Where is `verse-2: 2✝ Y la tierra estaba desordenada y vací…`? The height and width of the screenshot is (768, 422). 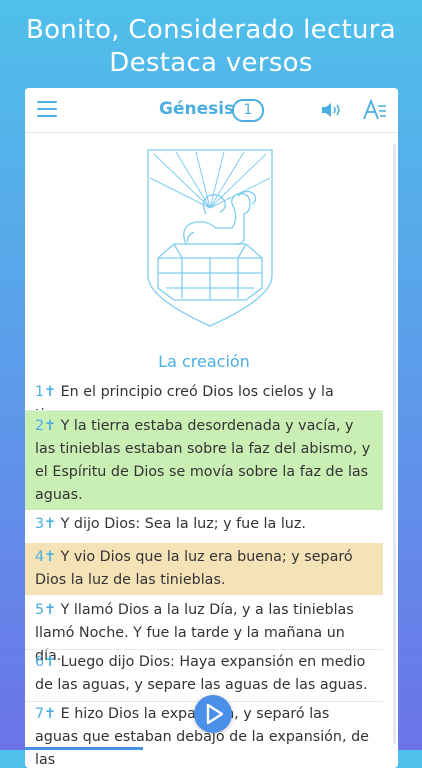 verse-2: 2✝ Y la tierra estaba desordenada y vací… is located at coordinates (204, 460).